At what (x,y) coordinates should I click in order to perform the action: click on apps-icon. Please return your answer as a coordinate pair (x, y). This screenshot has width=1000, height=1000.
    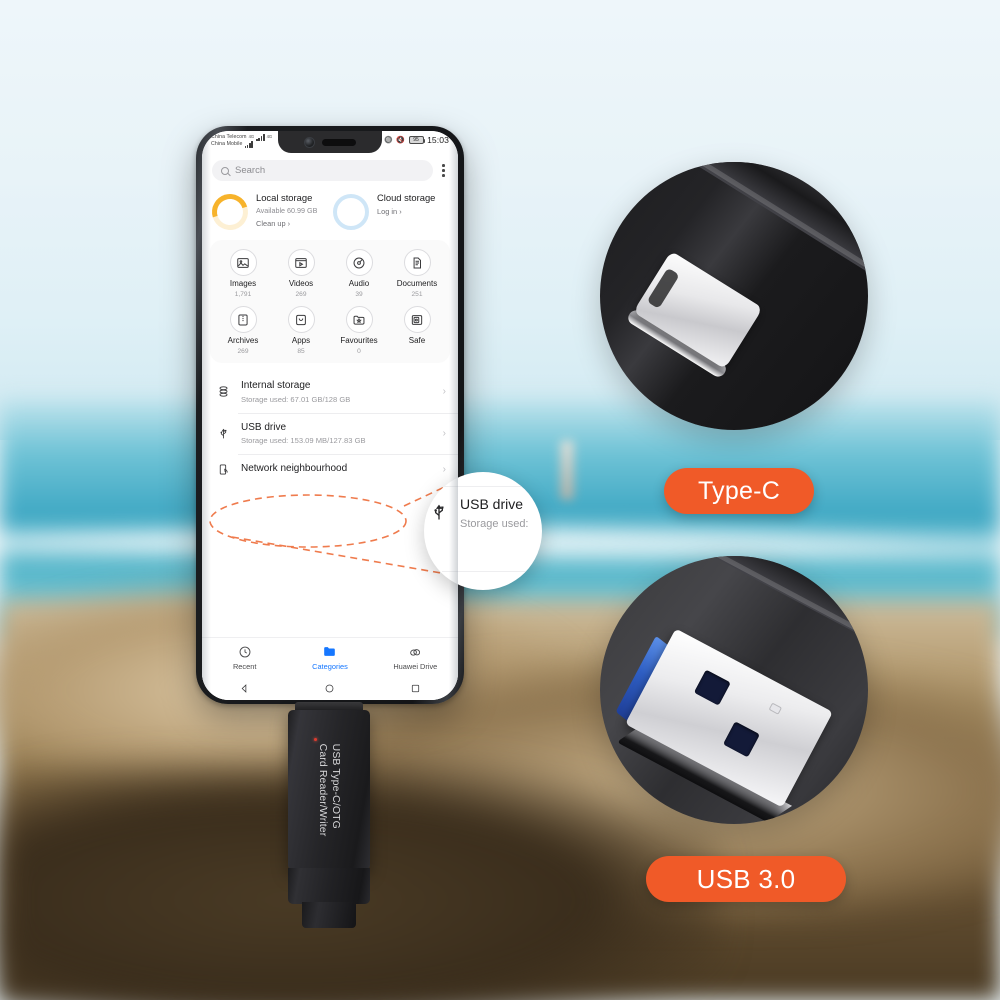
    Looking at the image, I should click on (301, 319).